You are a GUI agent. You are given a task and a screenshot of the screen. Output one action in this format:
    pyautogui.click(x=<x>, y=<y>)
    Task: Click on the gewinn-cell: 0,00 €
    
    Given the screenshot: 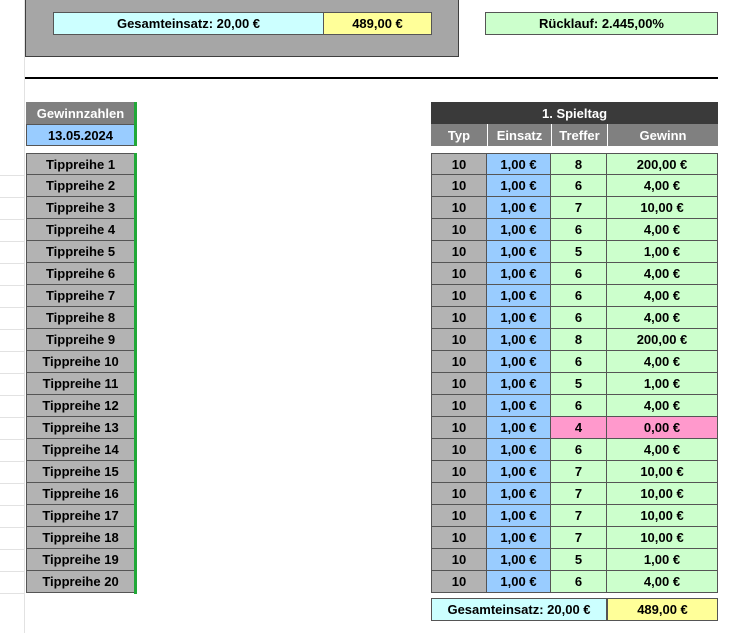 What is the action you would take?
    pyautogui.click(x=662, y=428)
    